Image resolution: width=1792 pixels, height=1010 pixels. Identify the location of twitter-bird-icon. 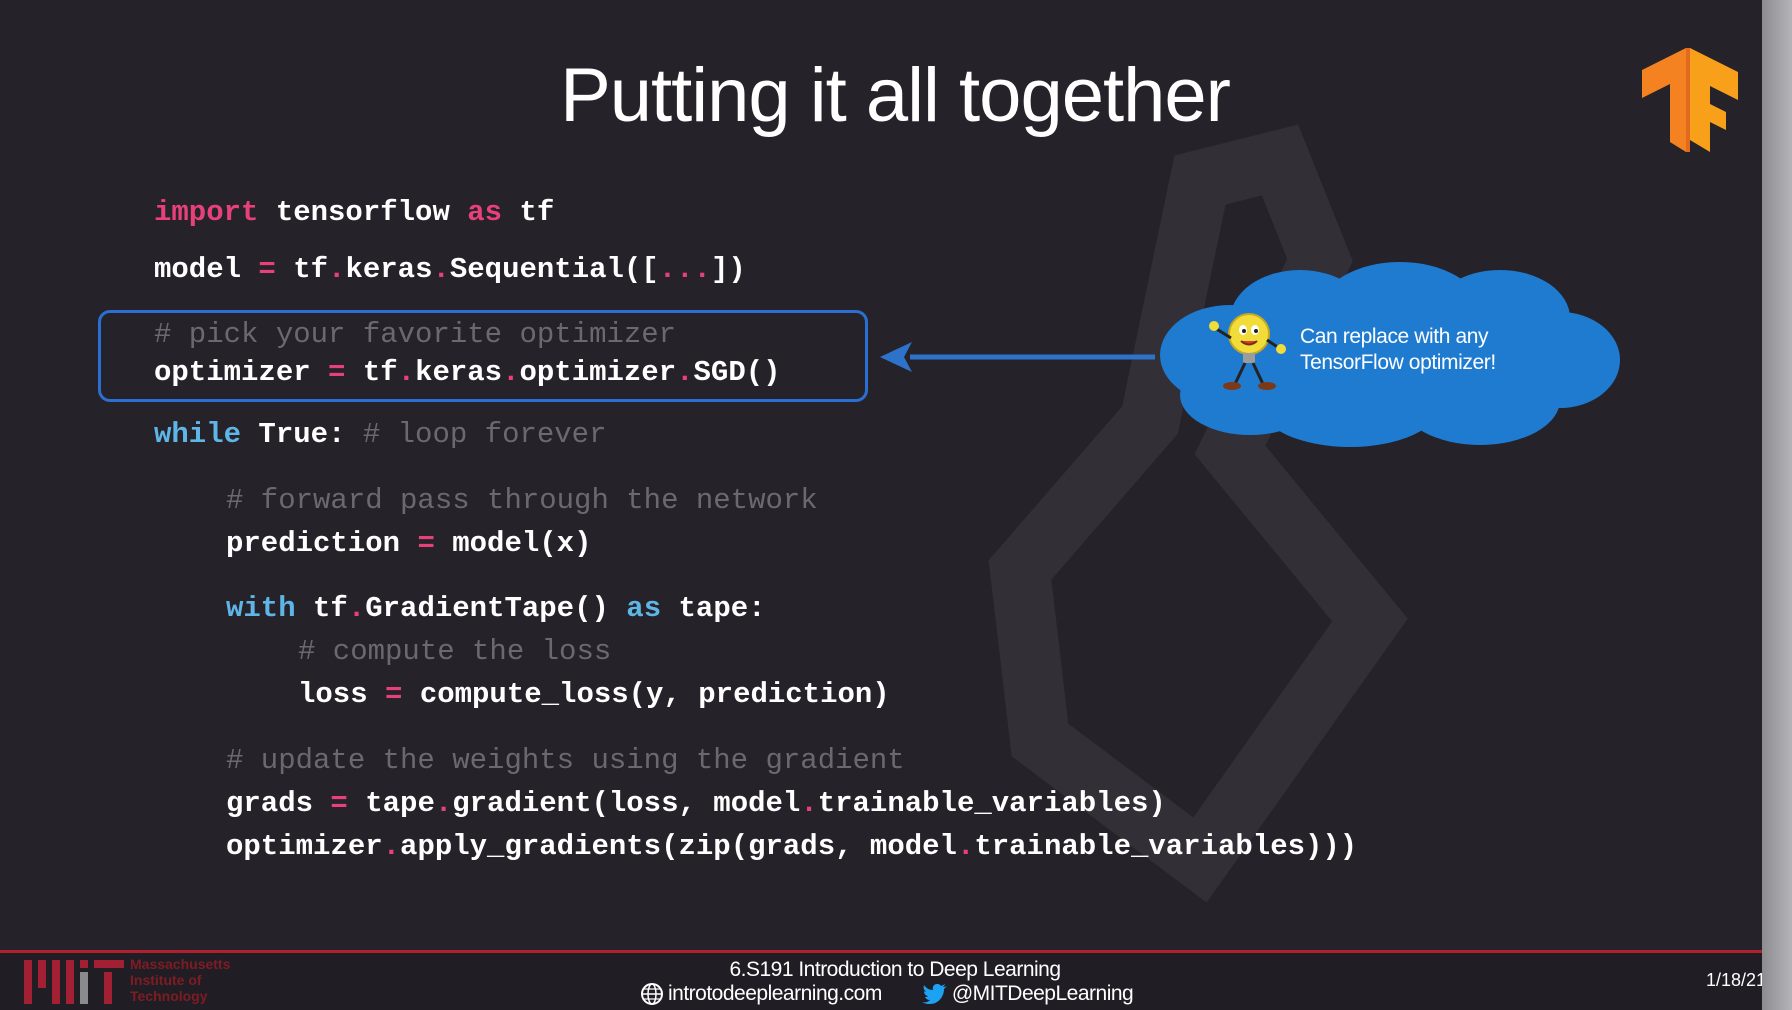
(934, 994).